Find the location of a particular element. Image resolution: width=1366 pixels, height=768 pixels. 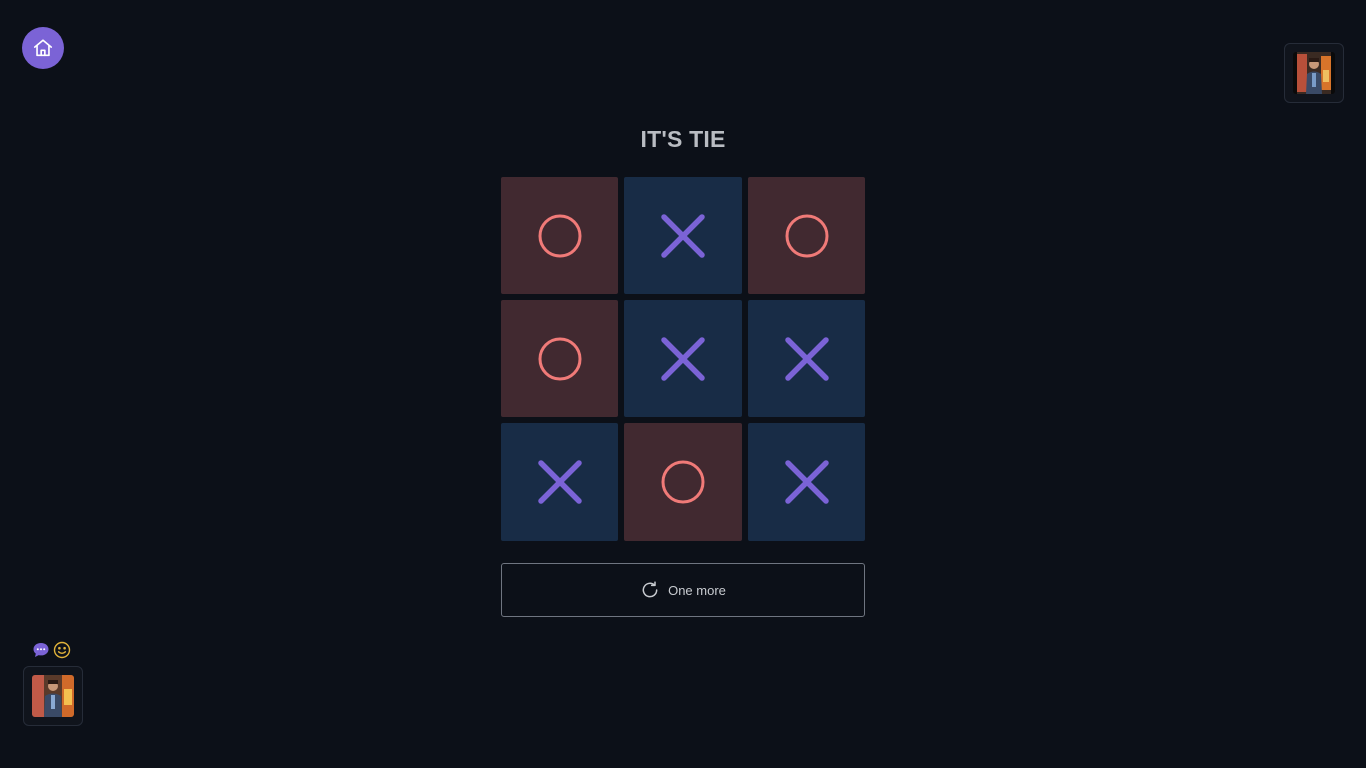

game-board is located at coordinates (683, 359).